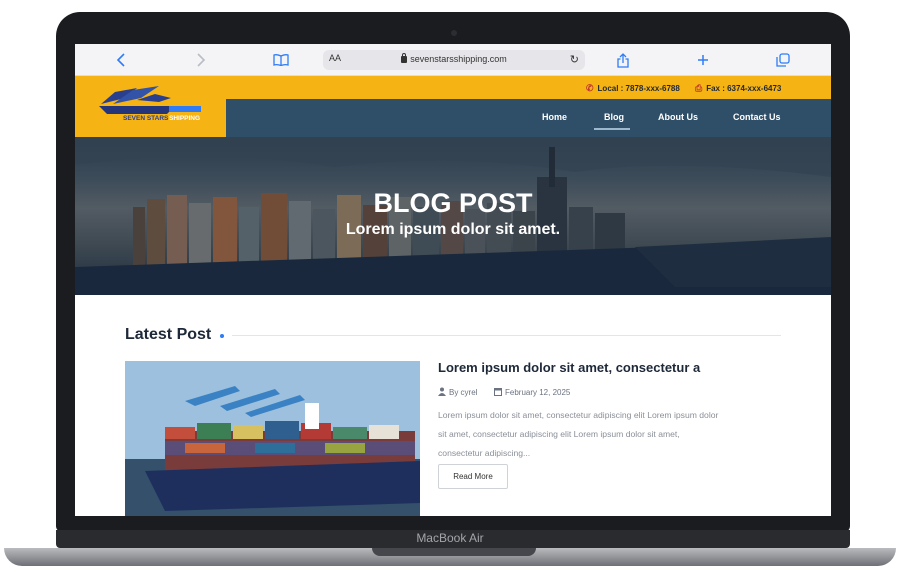  Describe the element at coordinates (281, 60) in the screenshot. I see `book-icon` at that location.